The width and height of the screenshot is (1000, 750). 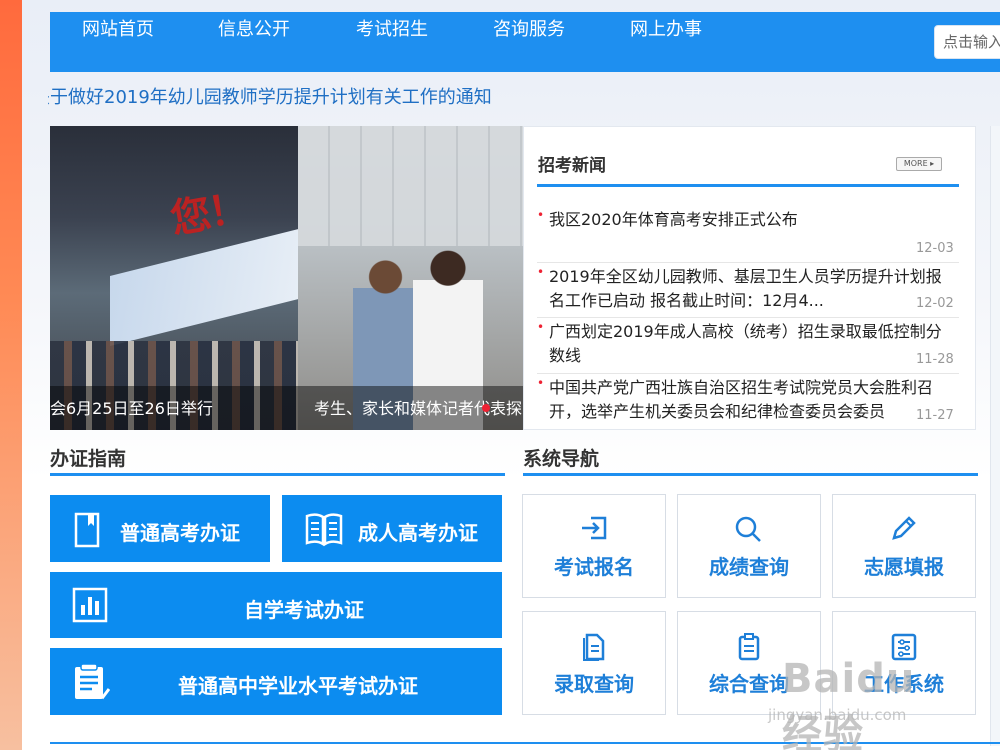 I want to click on card-admission-query-label: 录取查询, so click(x=594, y=684).